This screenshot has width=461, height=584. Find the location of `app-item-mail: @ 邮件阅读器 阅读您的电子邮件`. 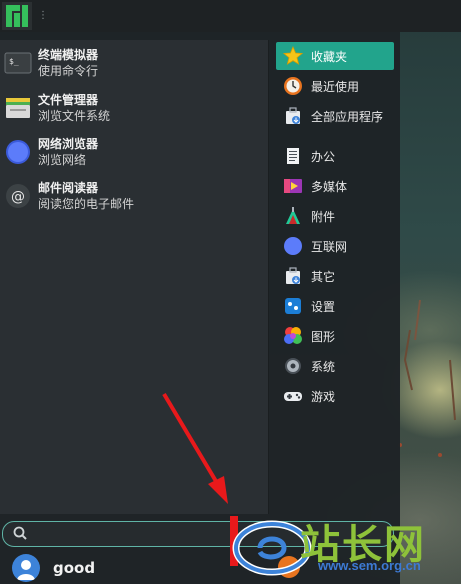

app-item-mail: @ 邮件阅读器 阅读您的电子邮件 is located at coordinates (133, 196).